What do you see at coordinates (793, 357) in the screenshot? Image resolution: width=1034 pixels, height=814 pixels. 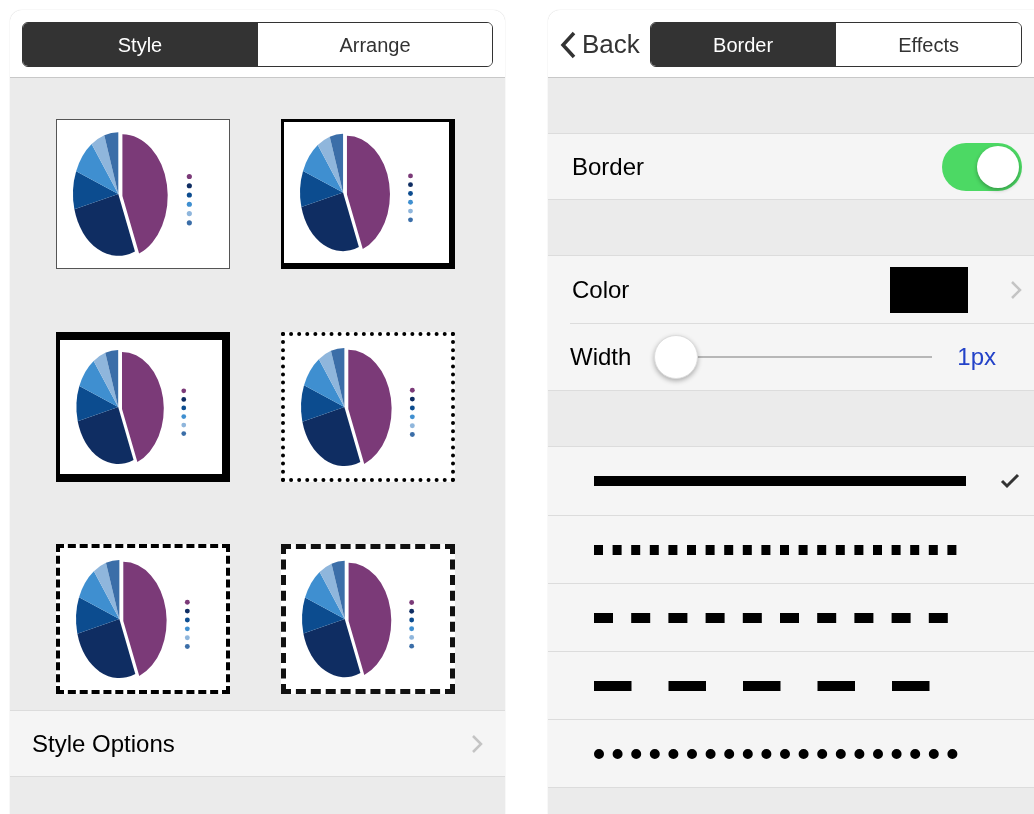 I see `width-slider` at bounding box center [793, 357].